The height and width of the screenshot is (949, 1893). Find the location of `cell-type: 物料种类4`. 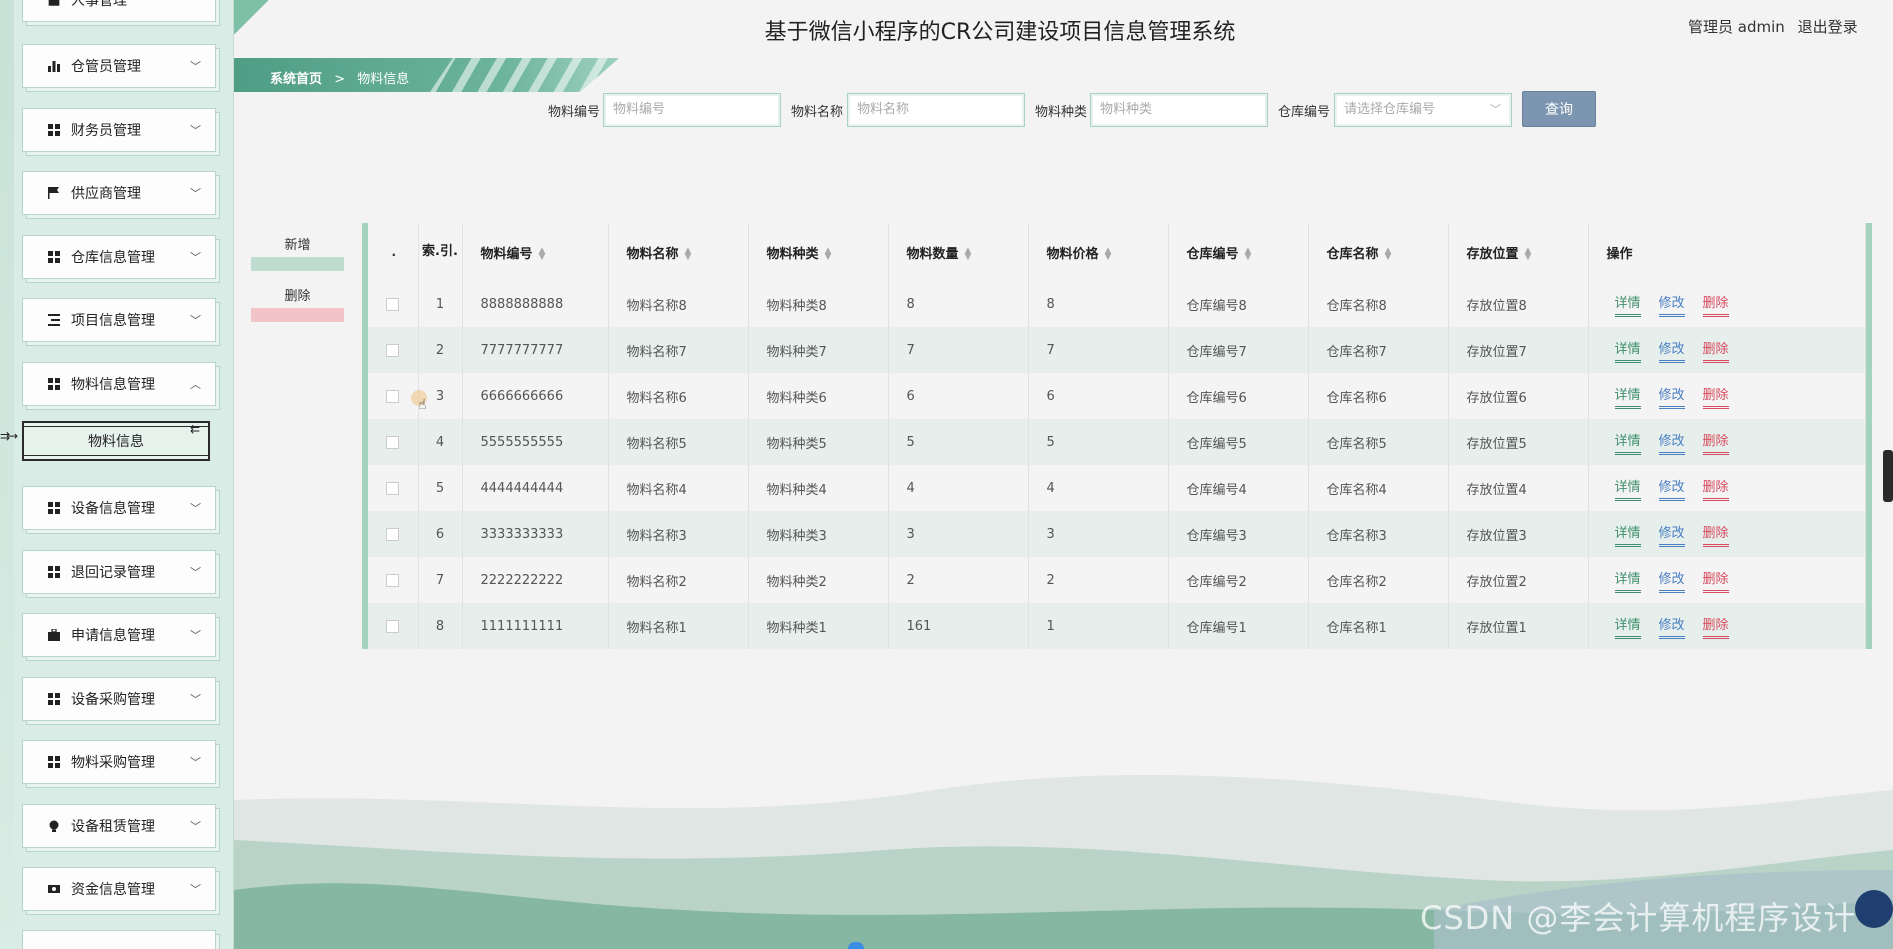

cell-type: 物料种类4 is located at coordinates (818, 488).